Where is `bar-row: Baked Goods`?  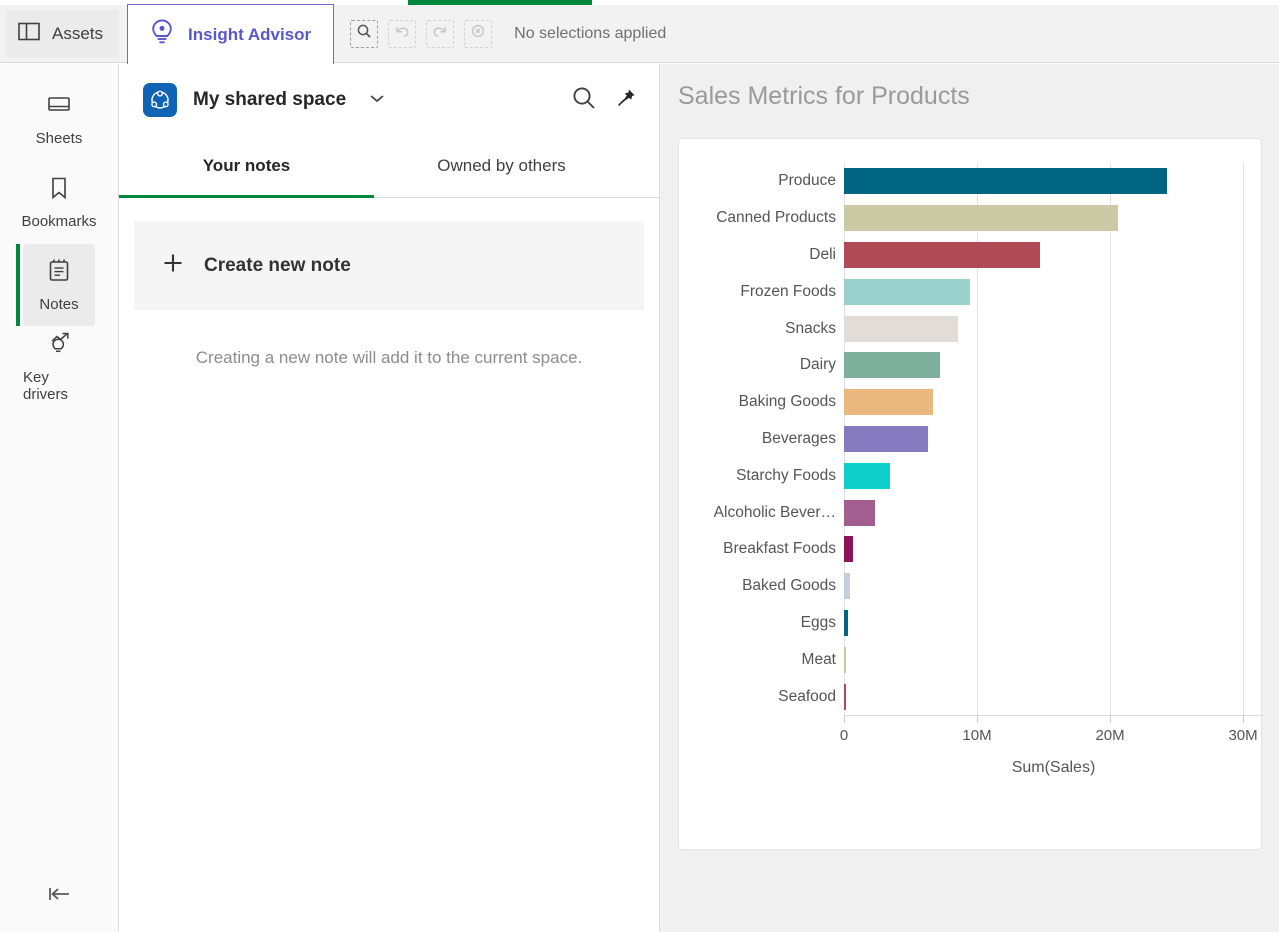
bar-row: Baked Goods is located at coordinates (971, 586).